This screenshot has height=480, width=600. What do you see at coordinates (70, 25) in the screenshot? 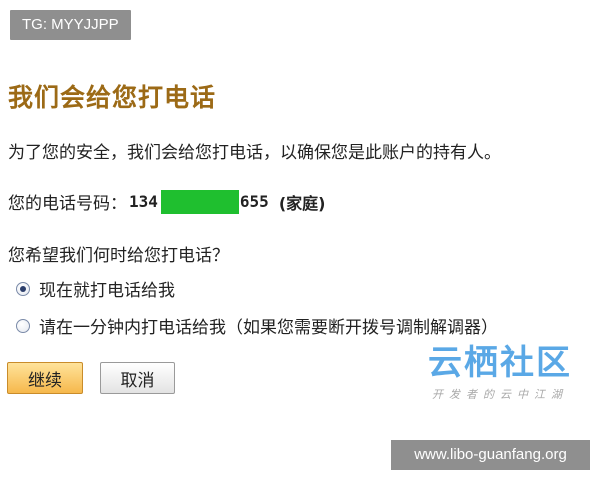
I see `tg-watermark-label: TG: MYYJJPP` at bounding box center [70, 25].